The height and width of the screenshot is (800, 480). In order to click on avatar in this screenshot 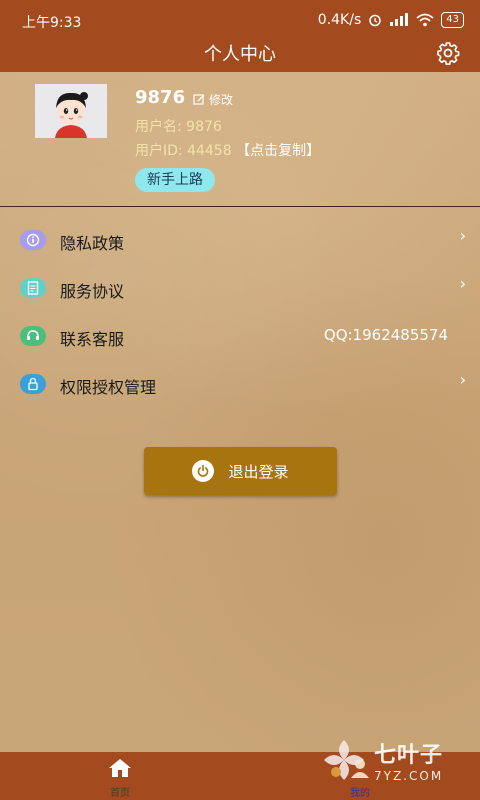, I will do `click(71, 111)`.